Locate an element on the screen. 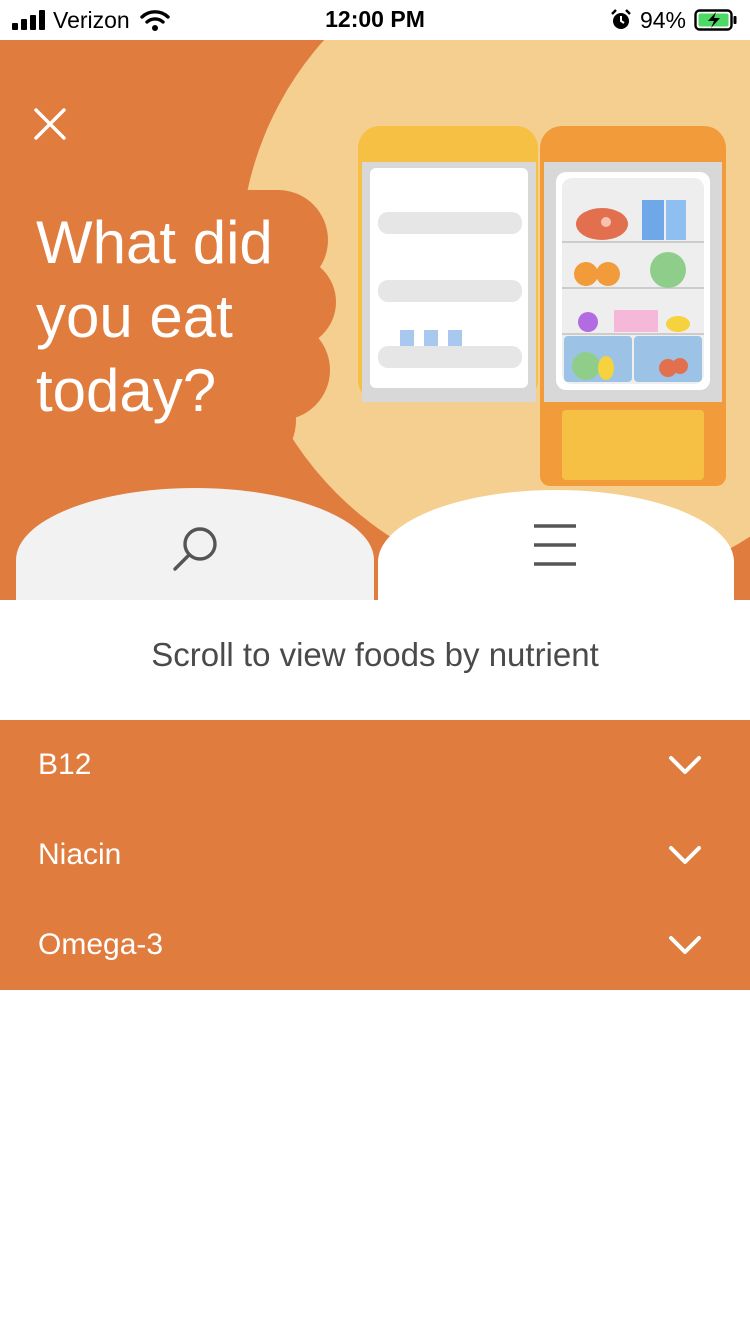 The image size is (750, 1334). alarm-icon is located at coordinates (621, 19).